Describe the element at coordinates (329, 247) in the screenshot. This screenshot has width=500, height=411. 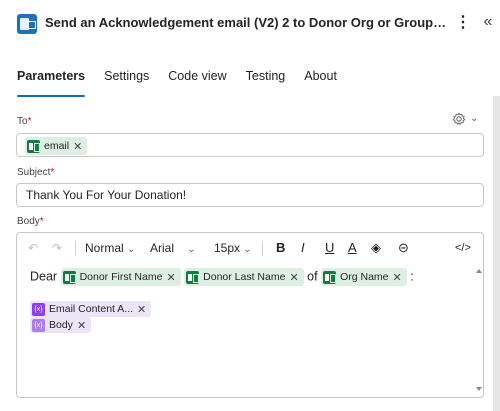
I see `underline-button: U` at that location.